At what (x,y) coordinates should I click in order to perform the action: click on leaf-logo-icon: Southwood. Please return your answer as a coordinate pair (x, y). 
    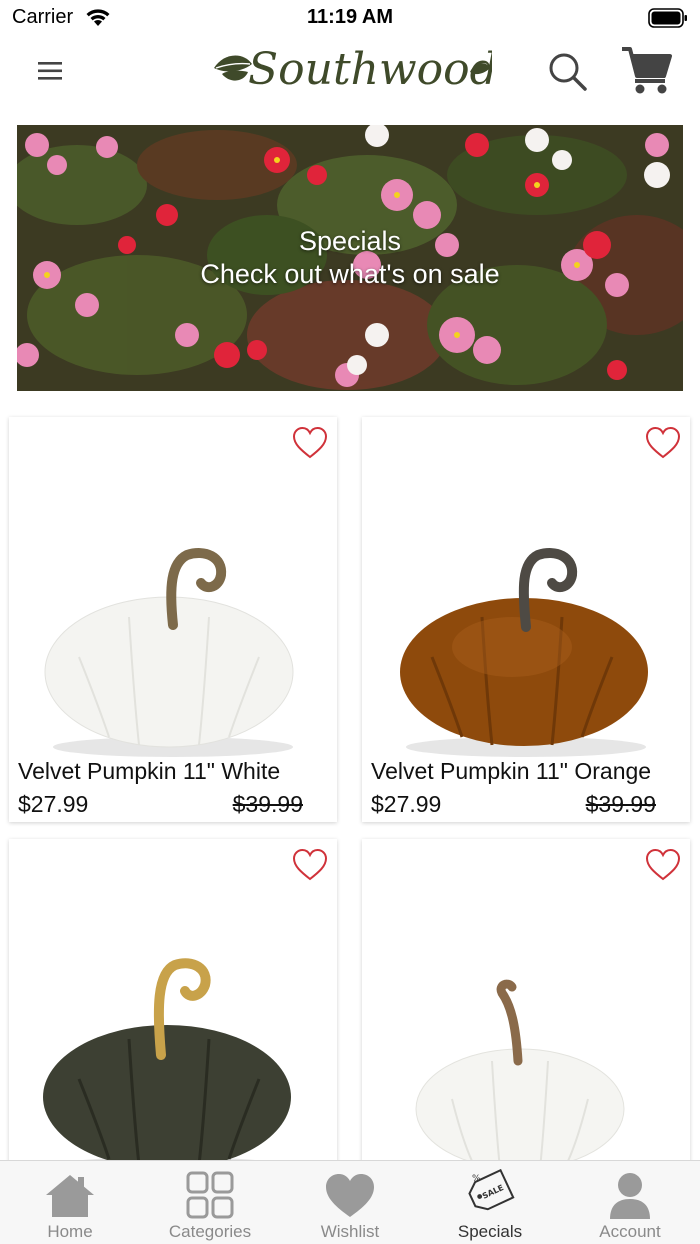
    Looking at the image, I should click on (356, 69).